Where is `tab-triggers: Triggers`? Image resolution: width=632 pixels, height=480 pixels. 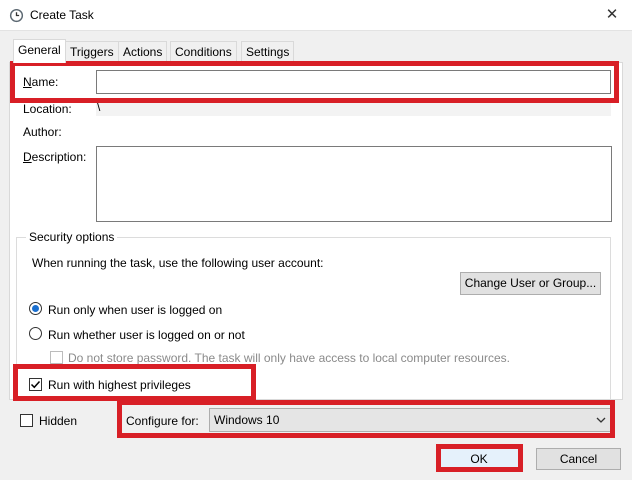 tab-triggers: Triggers is located at coordinates (92, 51).